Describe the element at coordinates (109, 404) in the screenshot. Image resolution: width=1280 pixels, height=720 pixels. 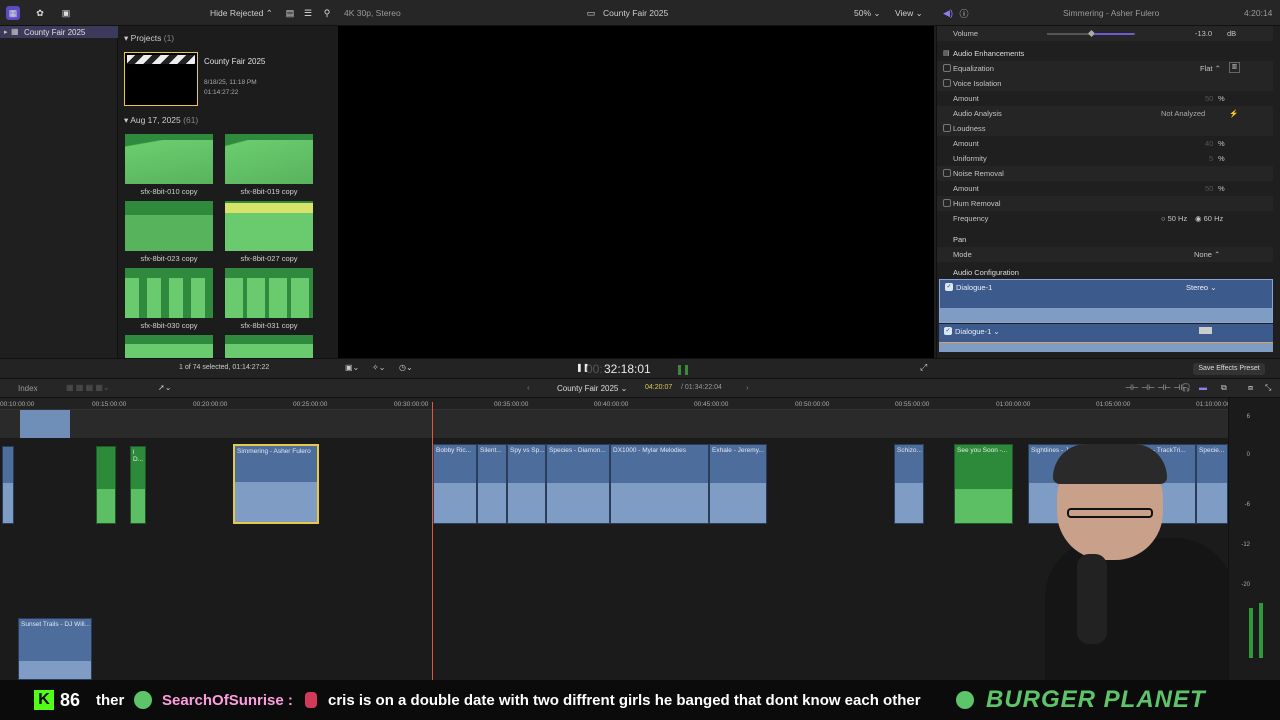
I see `ruler-tick-label: 00:15:00:00` at that location.